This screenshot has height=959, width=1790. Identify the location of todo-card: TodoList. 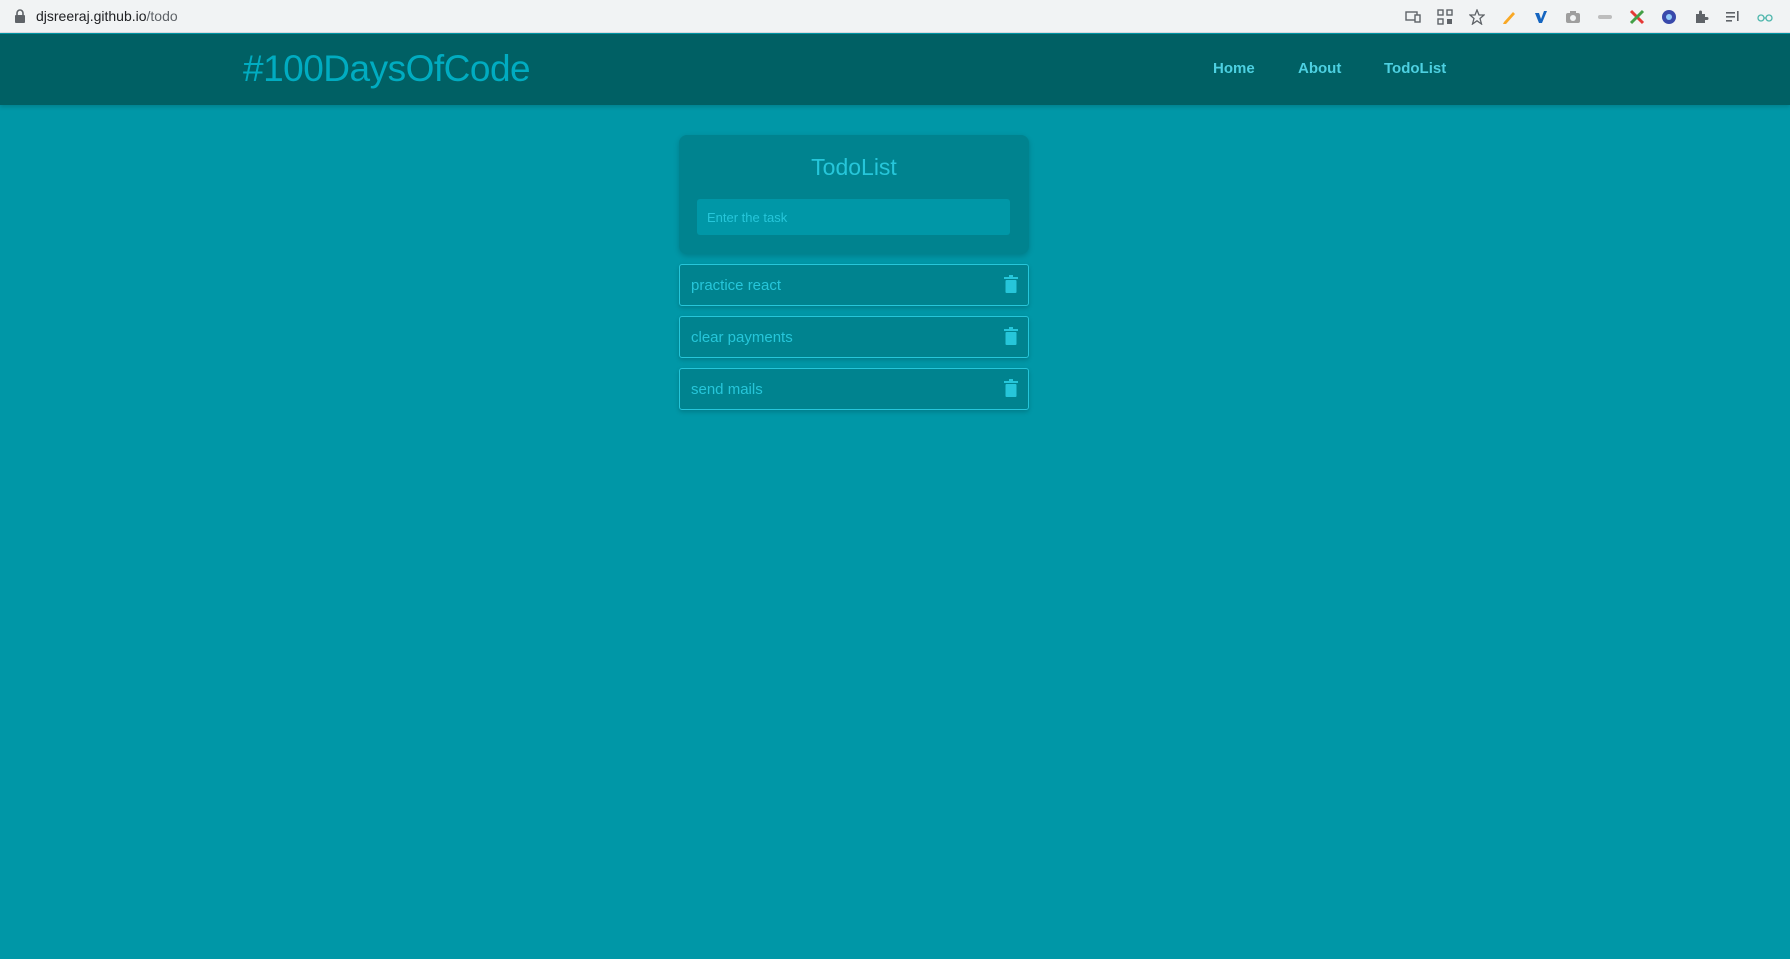
(854, 194).